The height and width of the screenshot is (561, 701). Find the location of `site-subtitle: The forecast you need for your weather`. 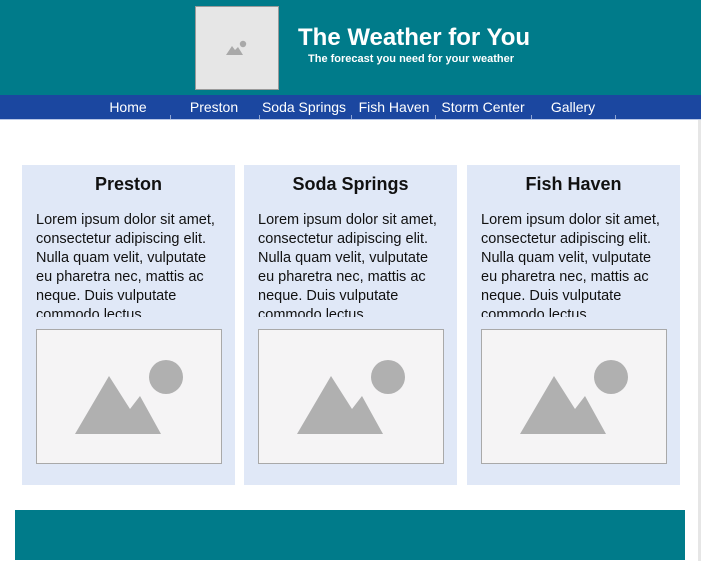

site-subtitle: The forecast you need for your weather is located at coordinates (411, 59).